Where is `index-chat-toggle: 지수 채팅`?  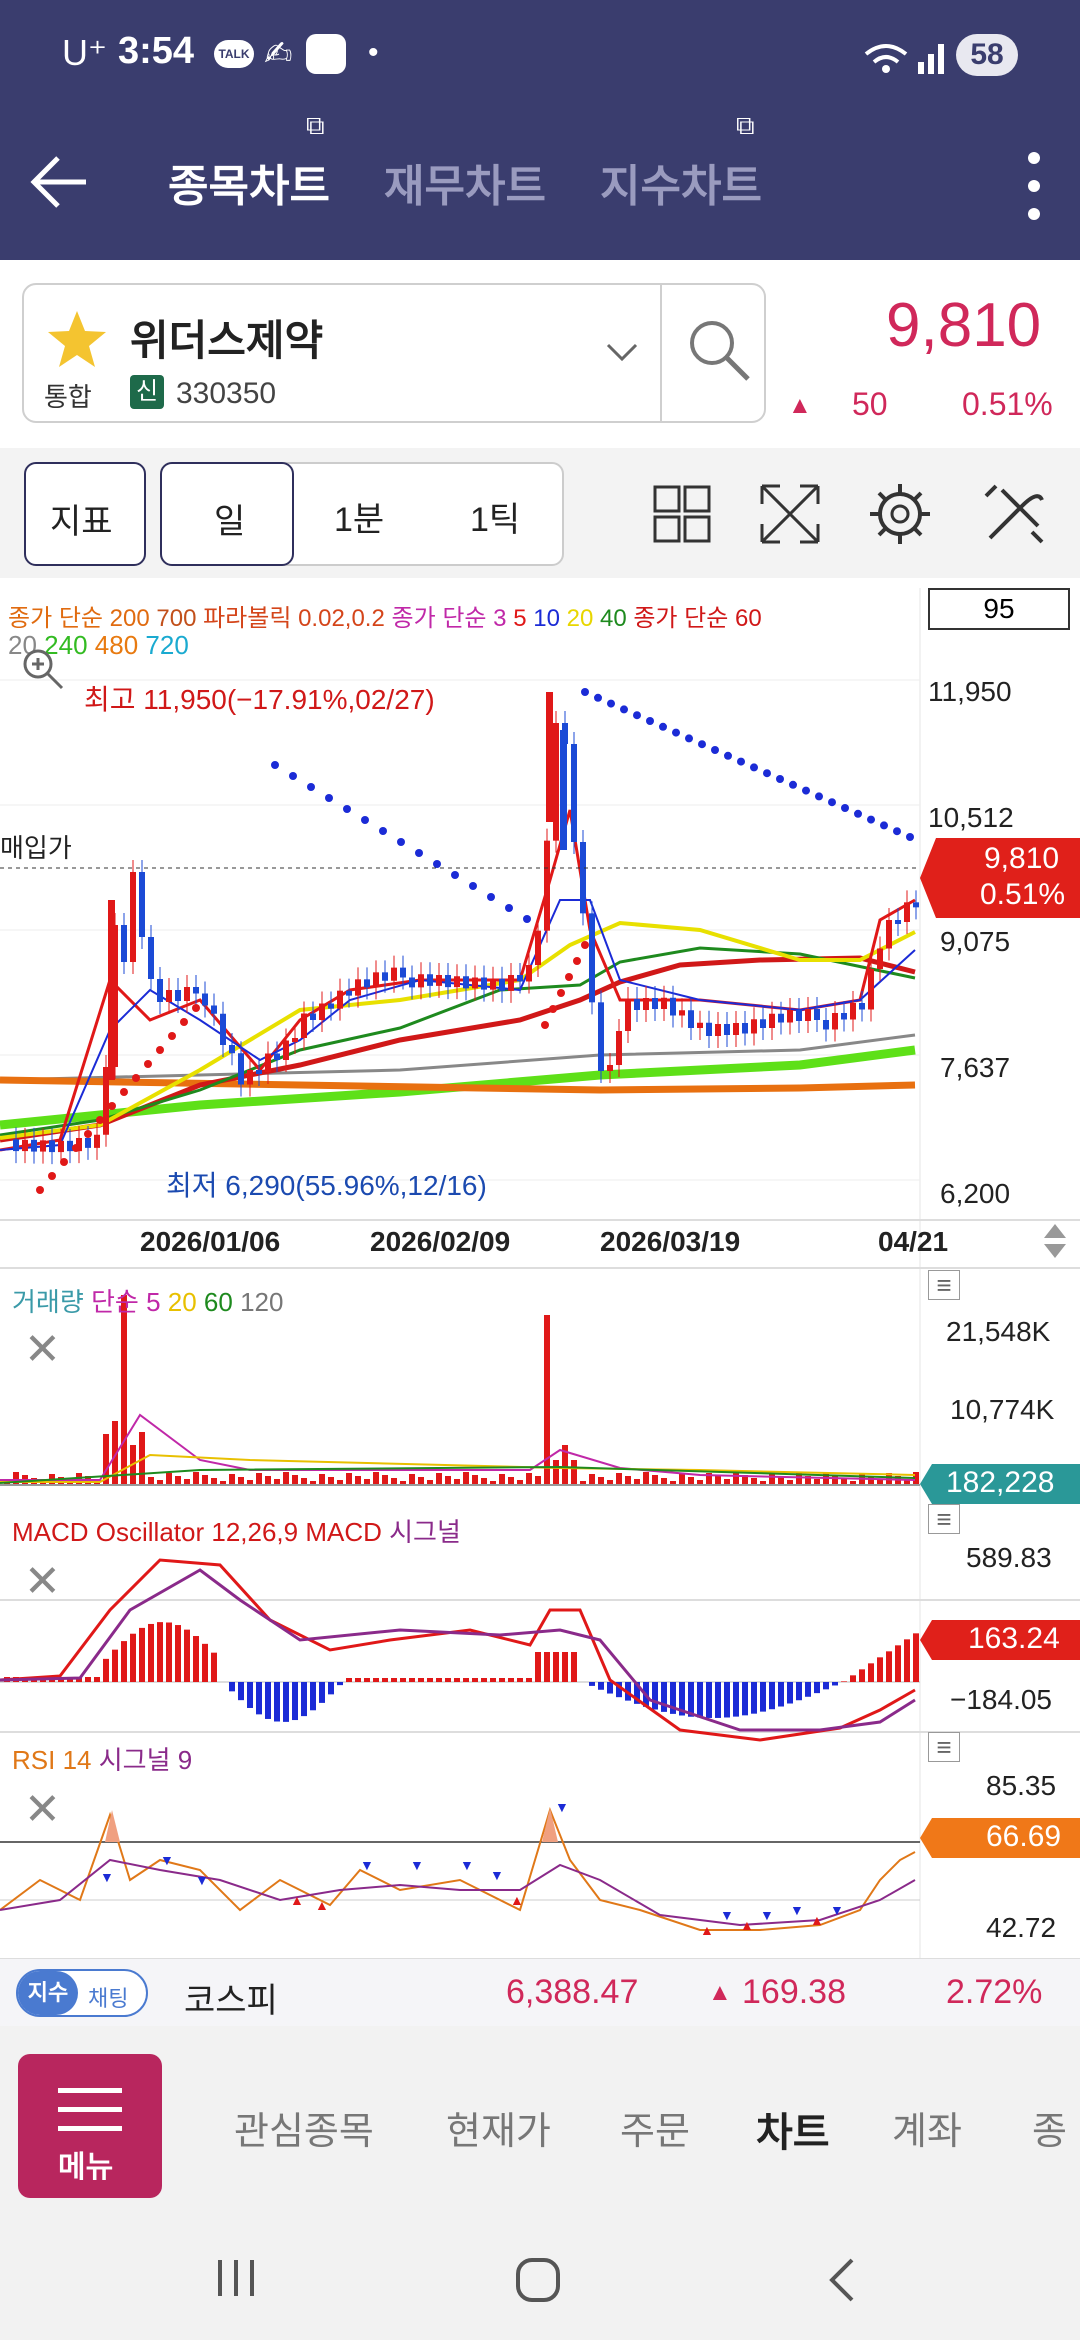 index-chat-toggle: 지수 채팅 is located at coordinates (82, 1993).